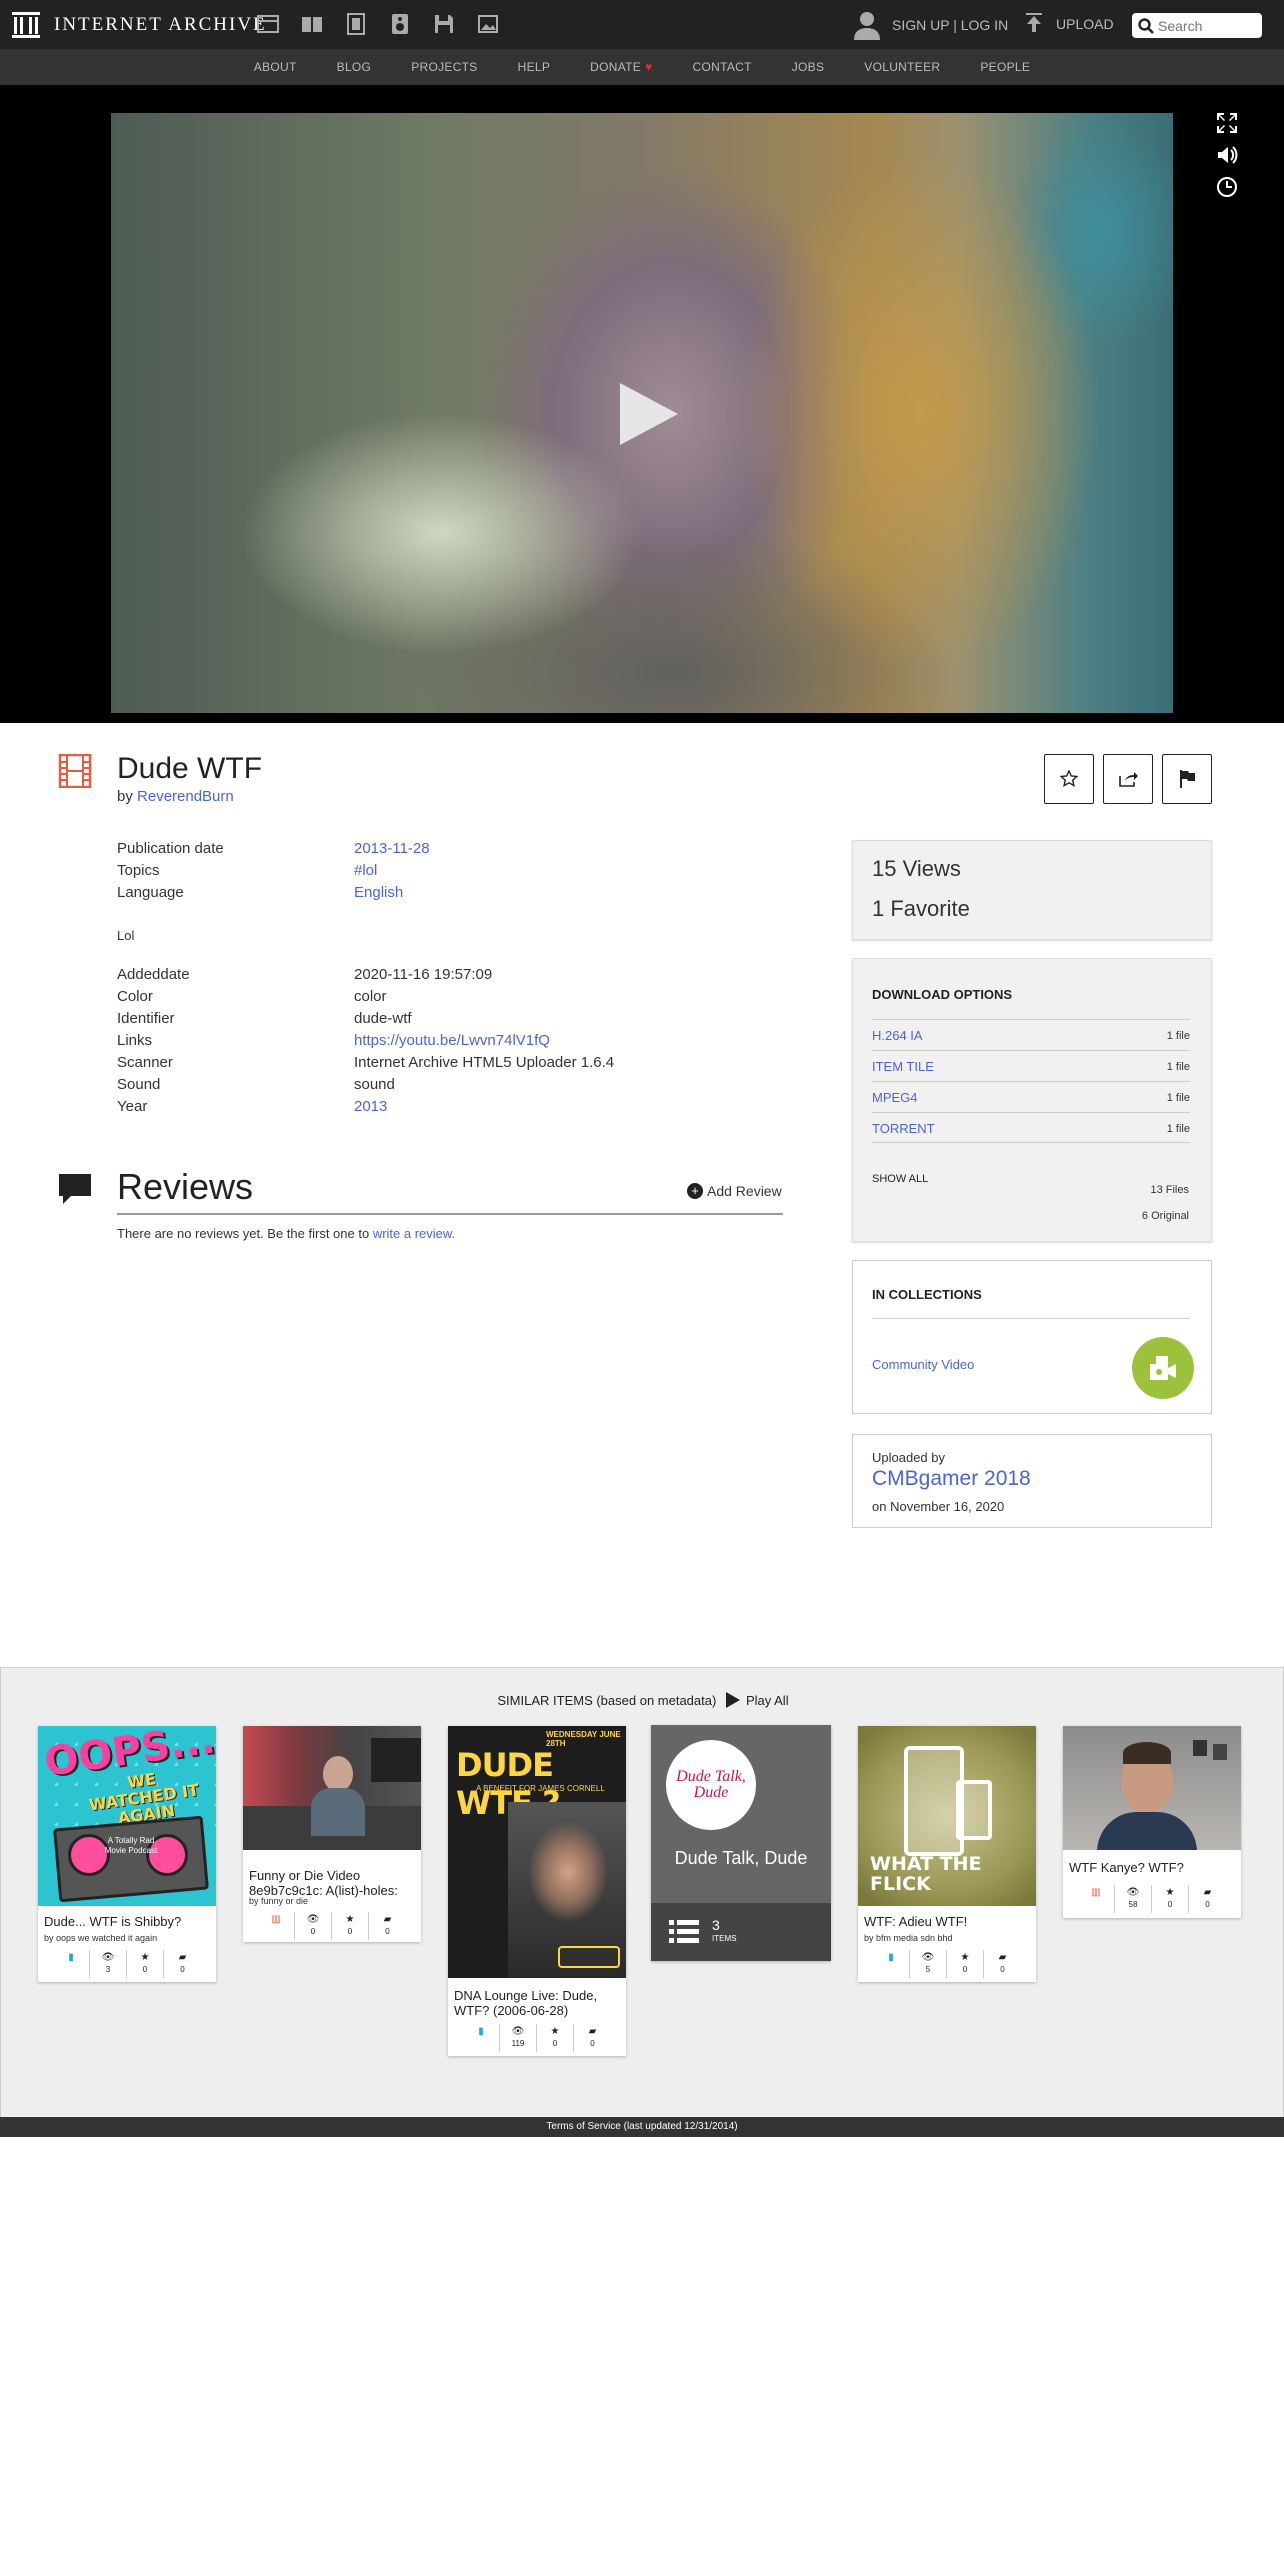 This screenshot has width=1284, height=2568. What do you see at coordinates (400, 24) in the screenshot?
I see `audio-icon` at bounding box center [400, 24].